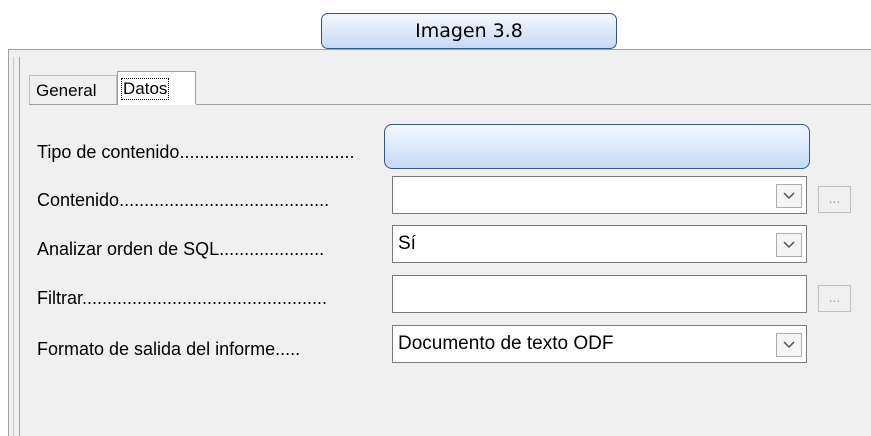  Describe the element at coordinates (128, 249) in the screenshot. I see `analyze-sql-label-text: Analizar orden de SQL` at that location.